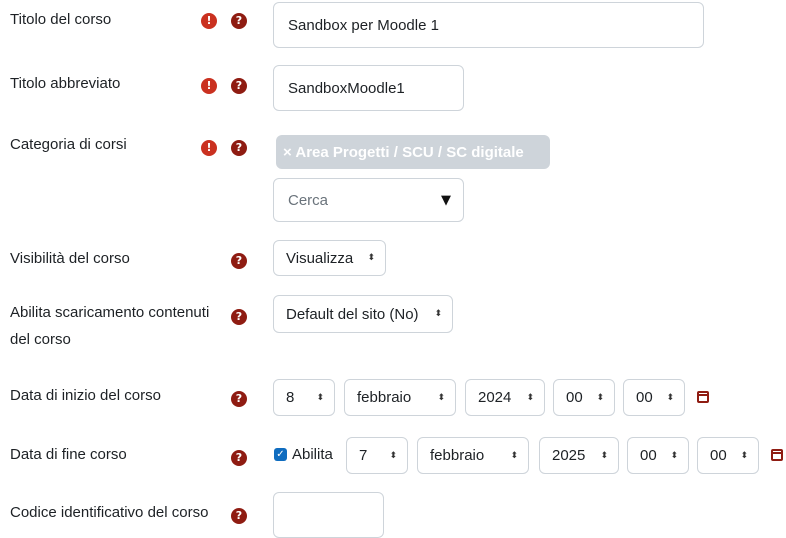 The image size is (786, 538). Describe the element at coordinates (308, 200) in the screenshot. I see `category-search-placeholder: Cerca` at that location.